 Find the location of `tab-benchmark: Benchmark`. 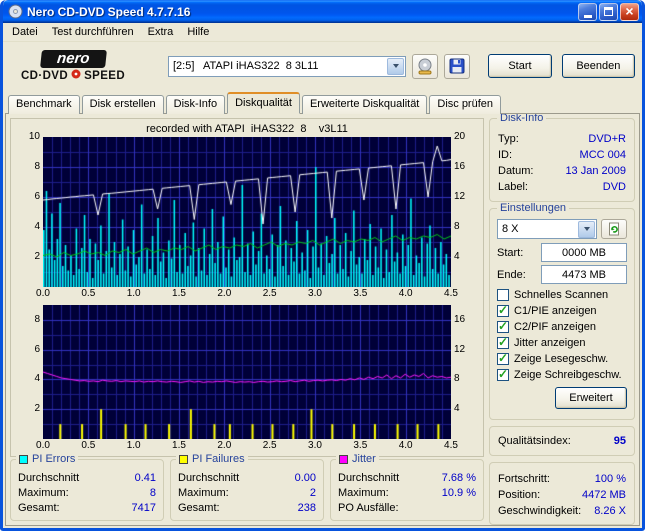

tab-benchmark: Benchmark is located at coordinates (44, 104).